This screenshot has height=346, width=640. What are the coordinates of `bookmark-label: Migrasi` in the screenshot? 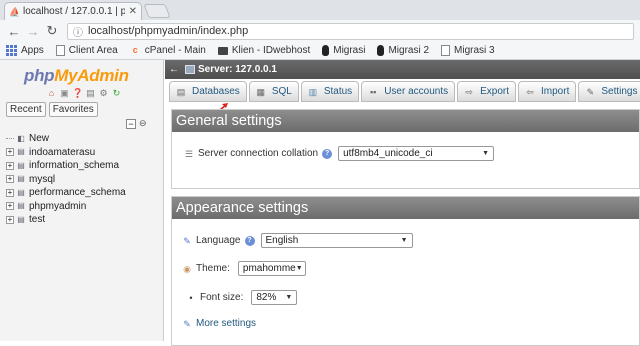 It's located at (349, 50).